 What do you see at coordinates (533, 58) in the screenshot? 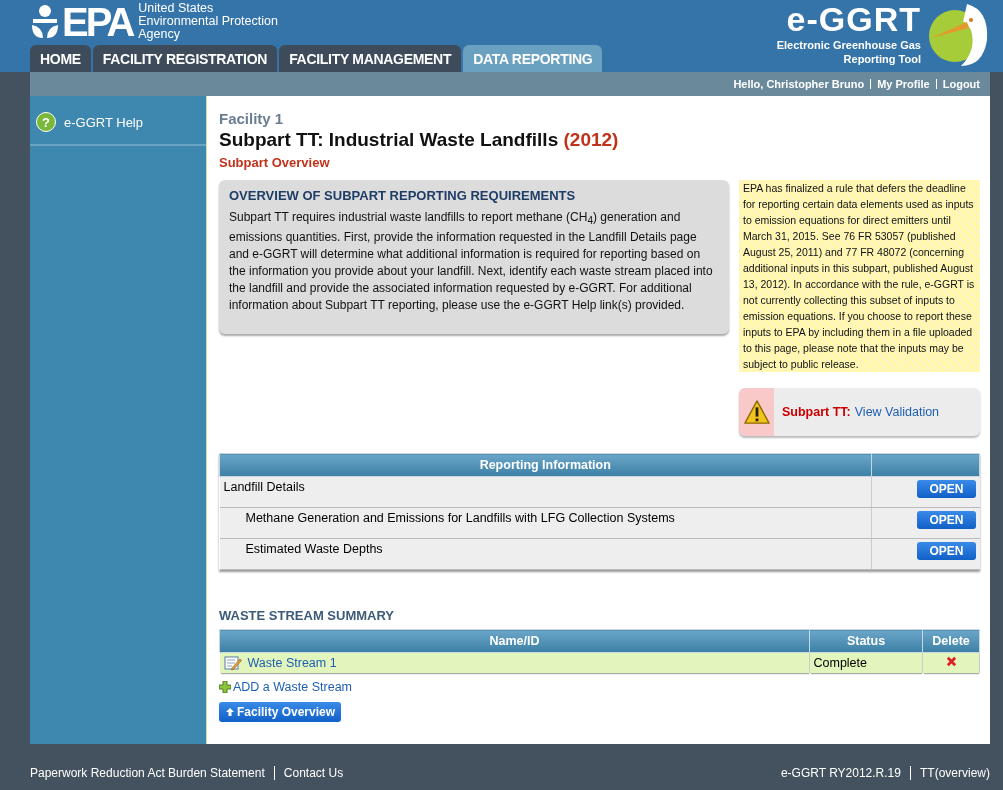
I see `nav-tab: DATA REPORTING` at bounding box center [533, 58].